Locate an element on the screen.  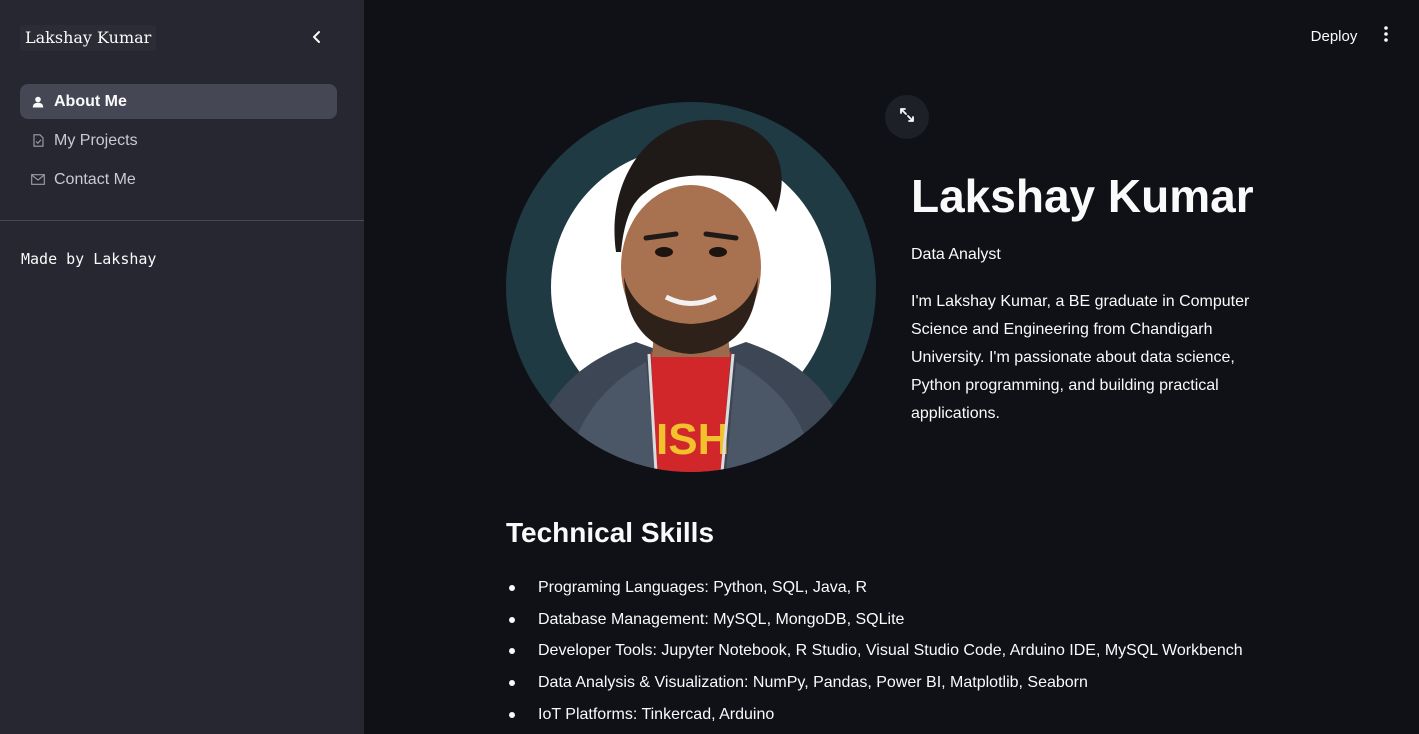
sidebar-item-label: Contact Me is located at coordinates (95, 179).